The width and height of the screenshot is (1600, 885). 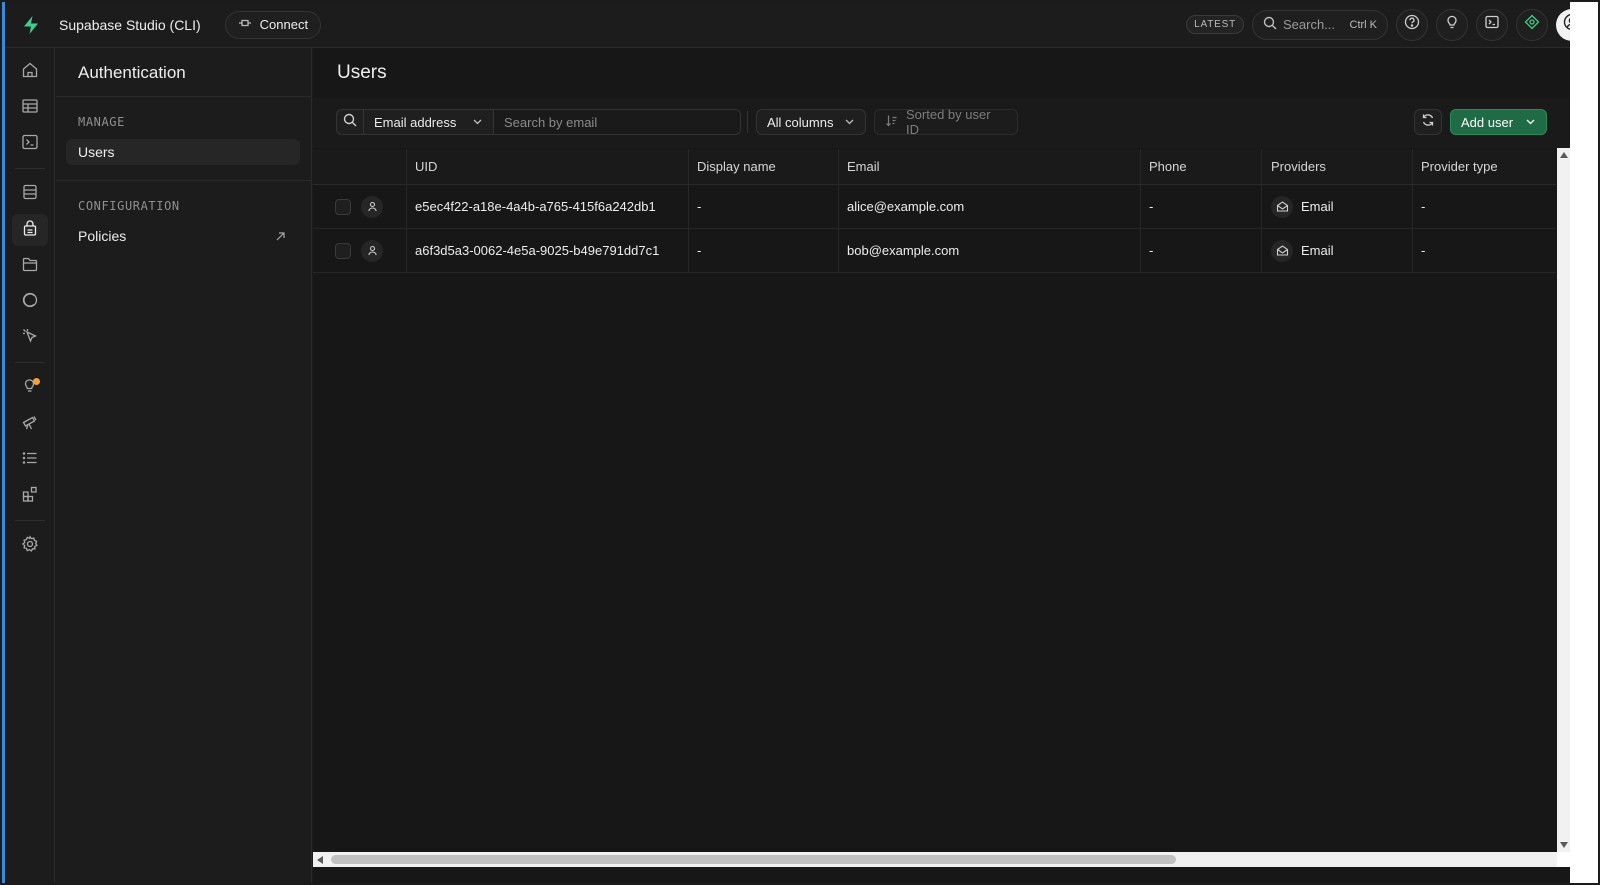 I want to click on window-edge-right, so click(x=1584, y=442).